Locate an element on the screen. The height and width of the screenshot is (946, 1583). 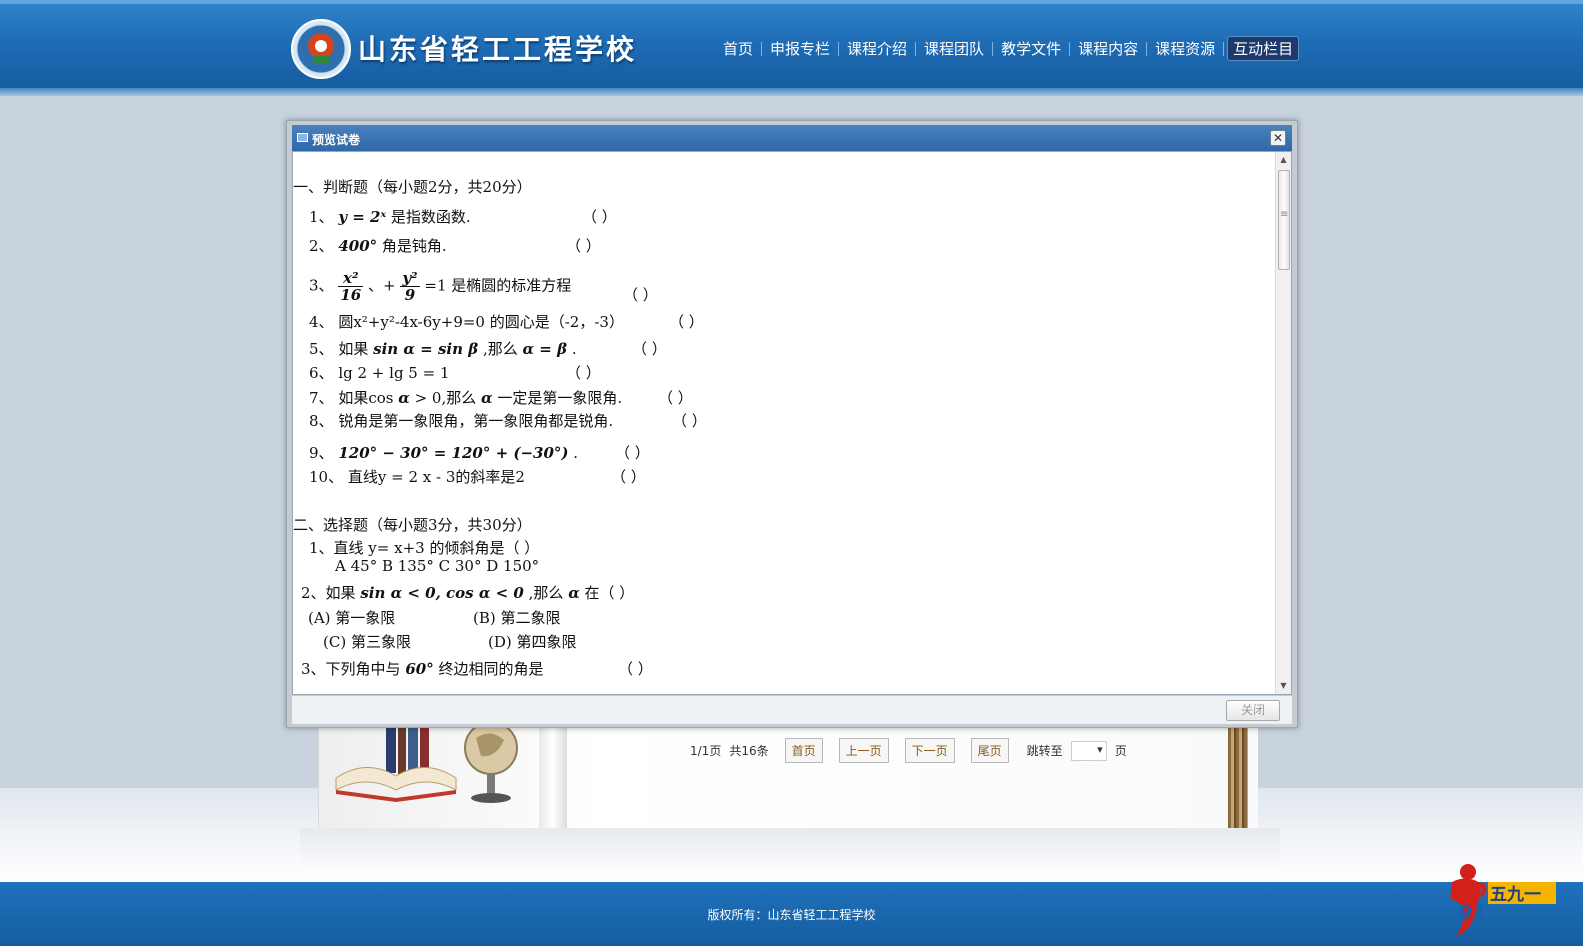
scroll-thumb is located at coordinates (1284, 220).